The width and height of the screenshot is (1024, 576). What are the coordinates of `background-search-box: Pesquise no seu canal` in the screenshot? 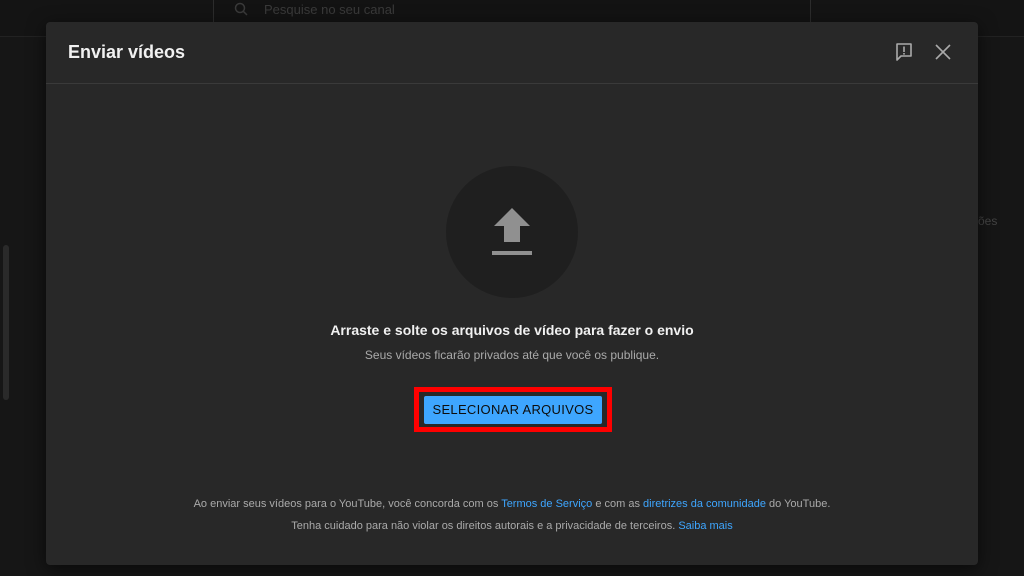 It's located at (512, 11).